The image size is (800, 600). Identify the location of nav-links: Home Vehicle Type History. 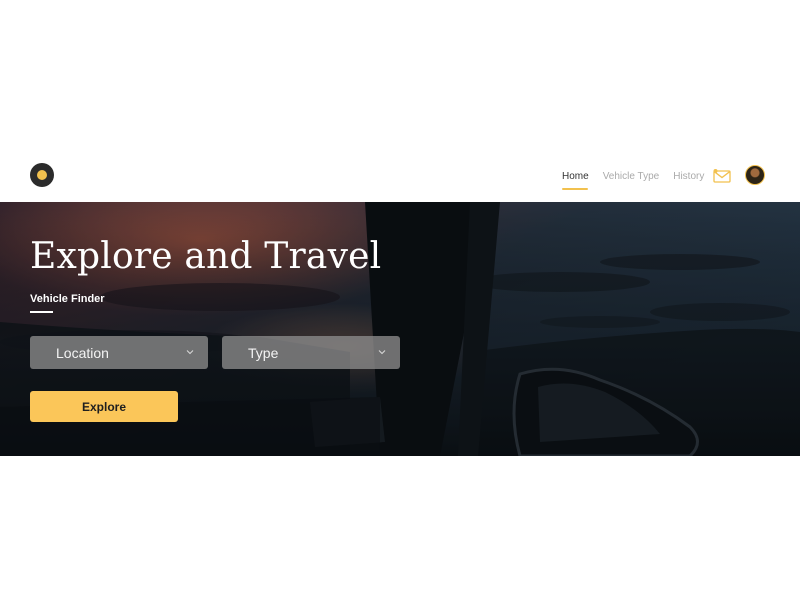
(640, 180).